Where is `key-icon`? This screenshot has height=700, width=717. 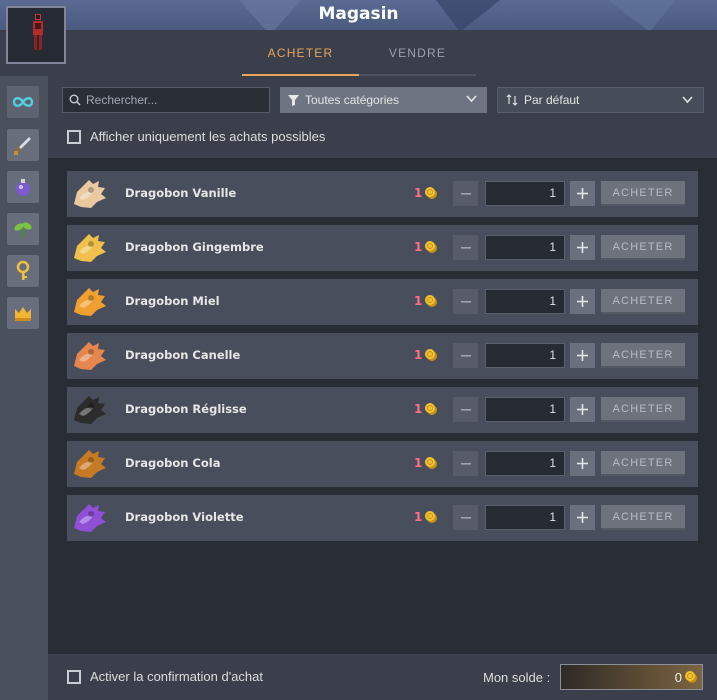 key-icon is located at coordinates (23, 270).